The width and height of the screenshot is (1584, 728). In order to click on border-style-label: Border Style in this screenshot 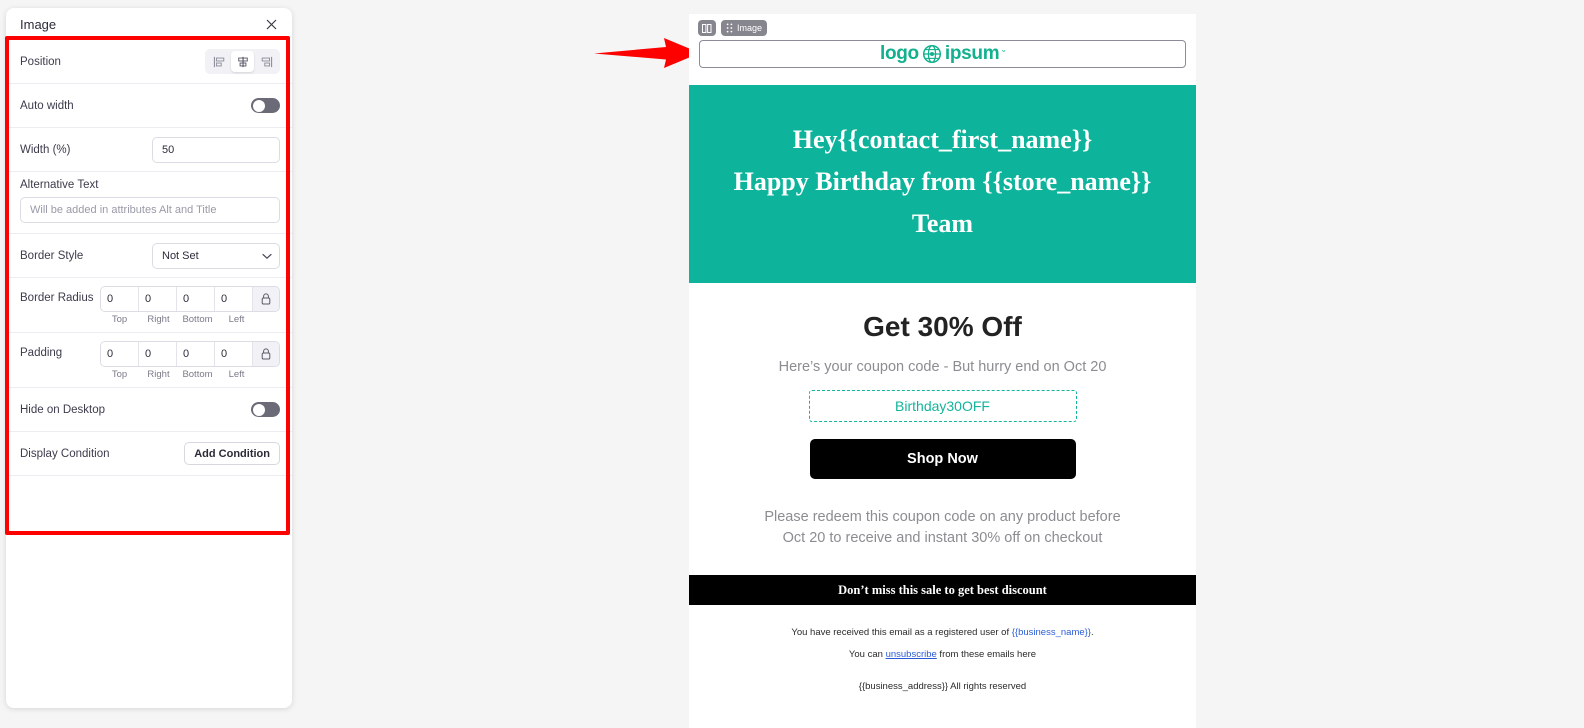, I will do `click(52, 255)`.